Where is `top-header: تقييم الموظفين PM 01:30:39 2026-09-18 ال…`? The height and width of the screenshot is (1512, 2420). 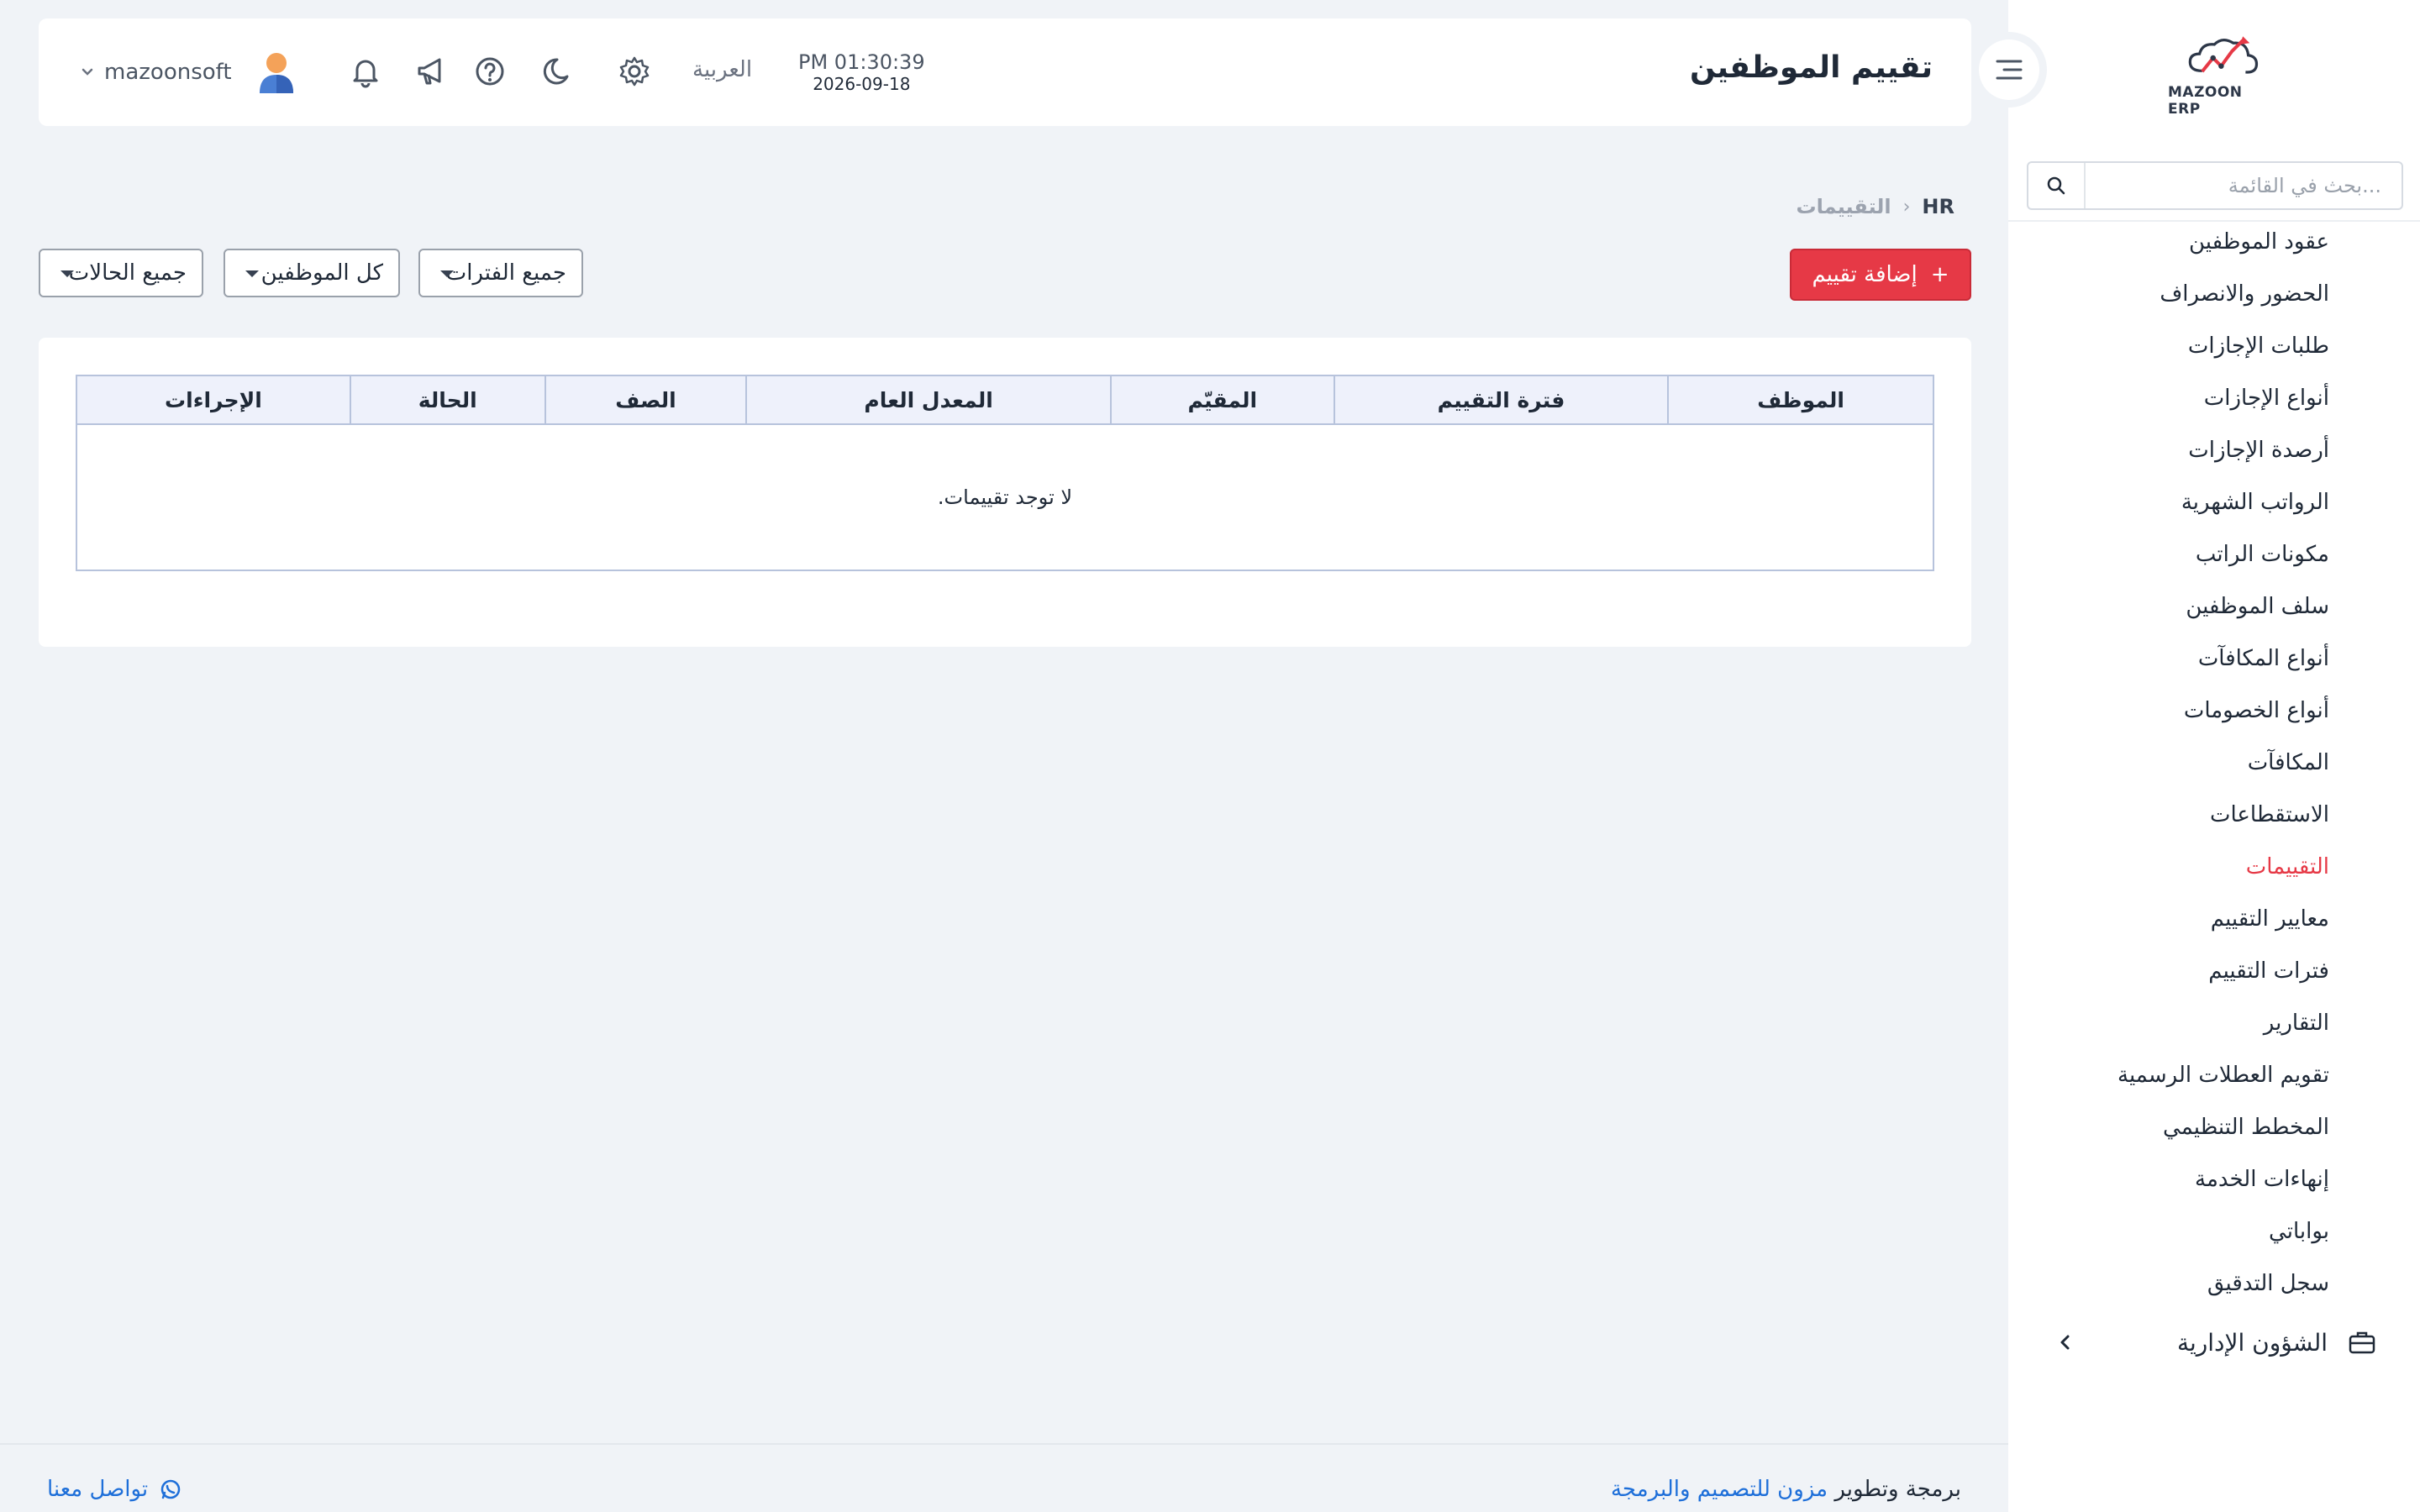 top-header: تقييم الموظفين PM 01:30:39 2026-09-18 ال… is located at coordinates (1005, 72).